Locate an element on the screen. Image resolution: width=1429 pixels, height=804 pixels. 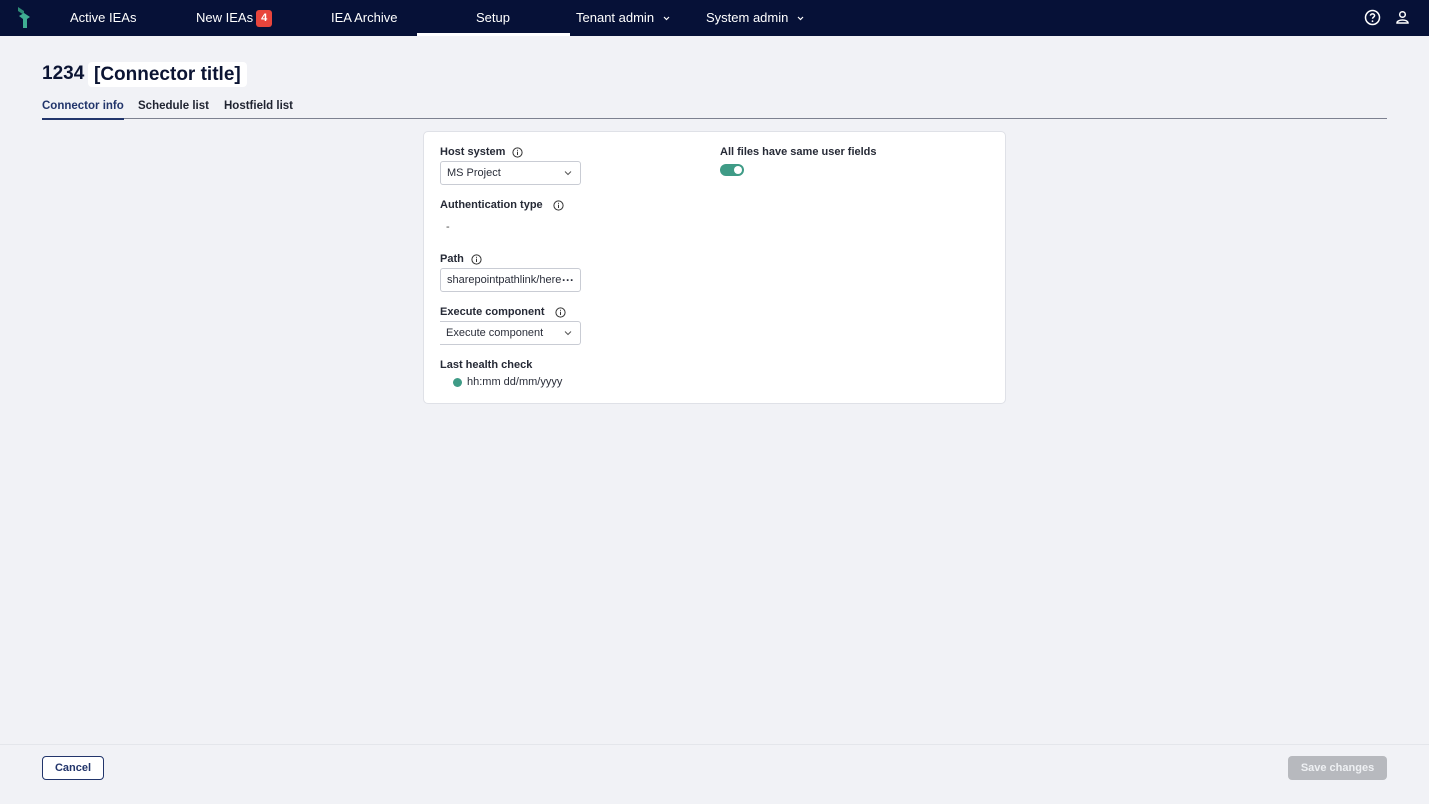
more-options-icon: ··· is located at coordinates (568, 280).